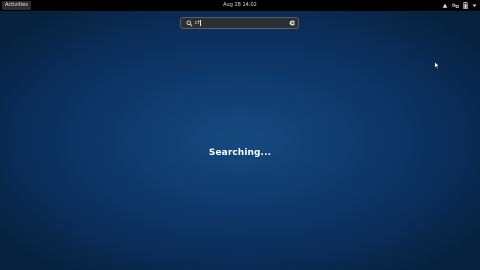 The height and width of the screenshot is (270, 480). I want to click on top-bar: Activities Aug 28 14:02, so click(240, 5).